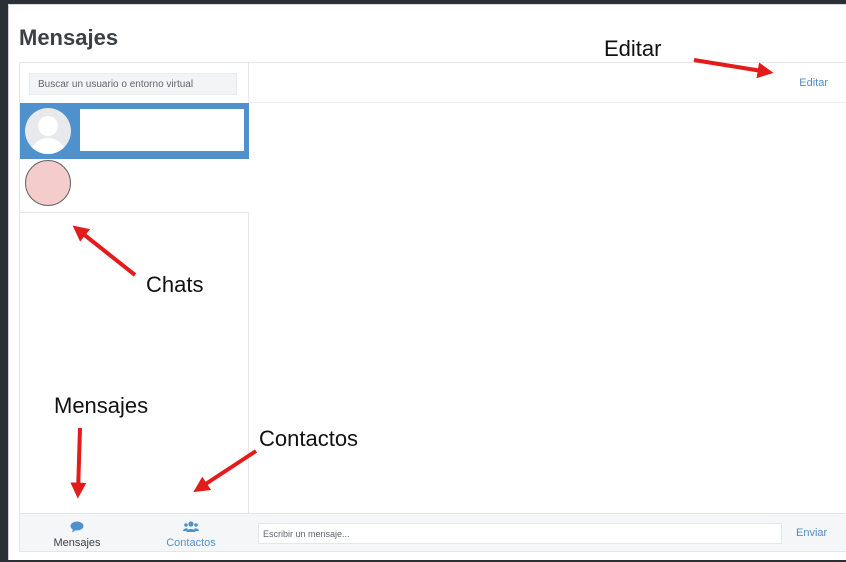 The height and width of the screenshot is (562, 846). I want to click on default-avatar-icon, so click(48, 131).